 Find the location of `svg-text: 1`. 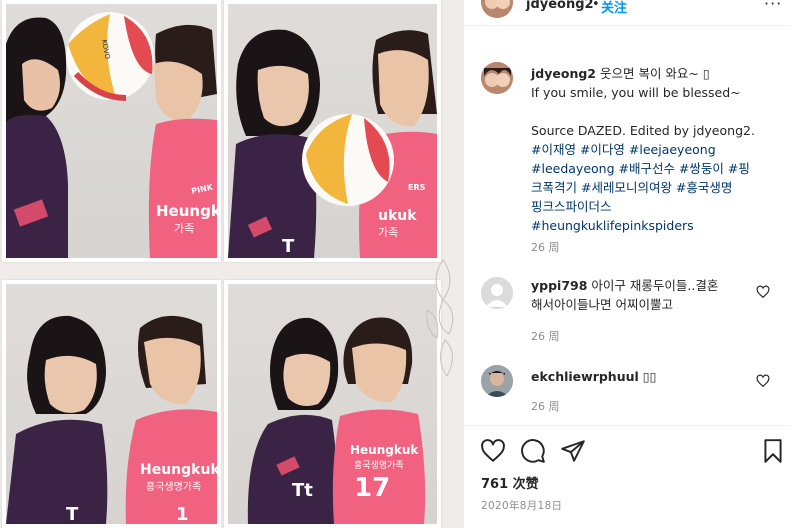

svg-text: 1 is located at coordinates (182, 514).